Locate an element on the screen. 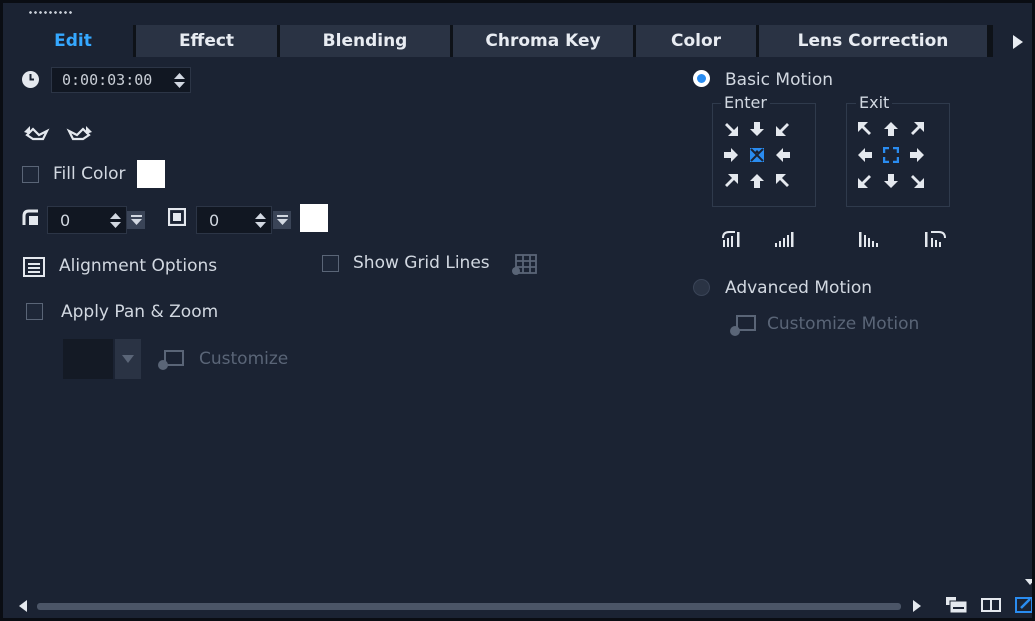 The width and height of the screenshot is (1035, 621). pan-zoom-preset-dropdown-button is located at coordinates (128, 359).